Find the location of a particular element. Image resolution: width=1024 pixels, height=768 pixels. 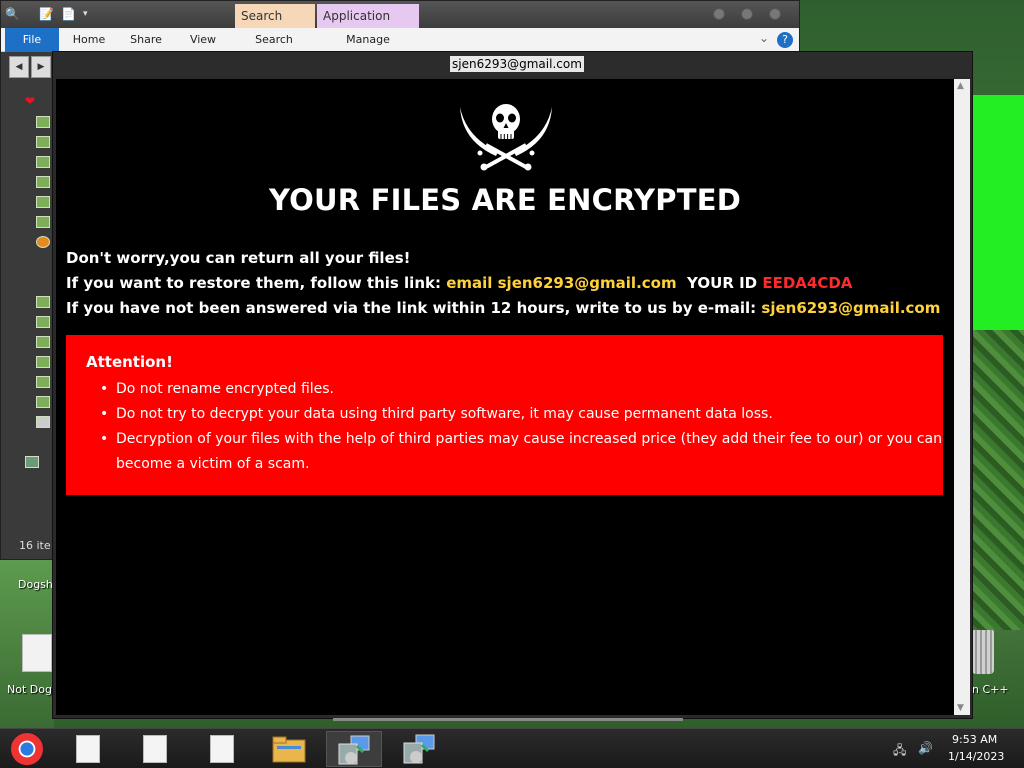

list-item: Do not rename encrypted files. is located at coordinates (521, 389).